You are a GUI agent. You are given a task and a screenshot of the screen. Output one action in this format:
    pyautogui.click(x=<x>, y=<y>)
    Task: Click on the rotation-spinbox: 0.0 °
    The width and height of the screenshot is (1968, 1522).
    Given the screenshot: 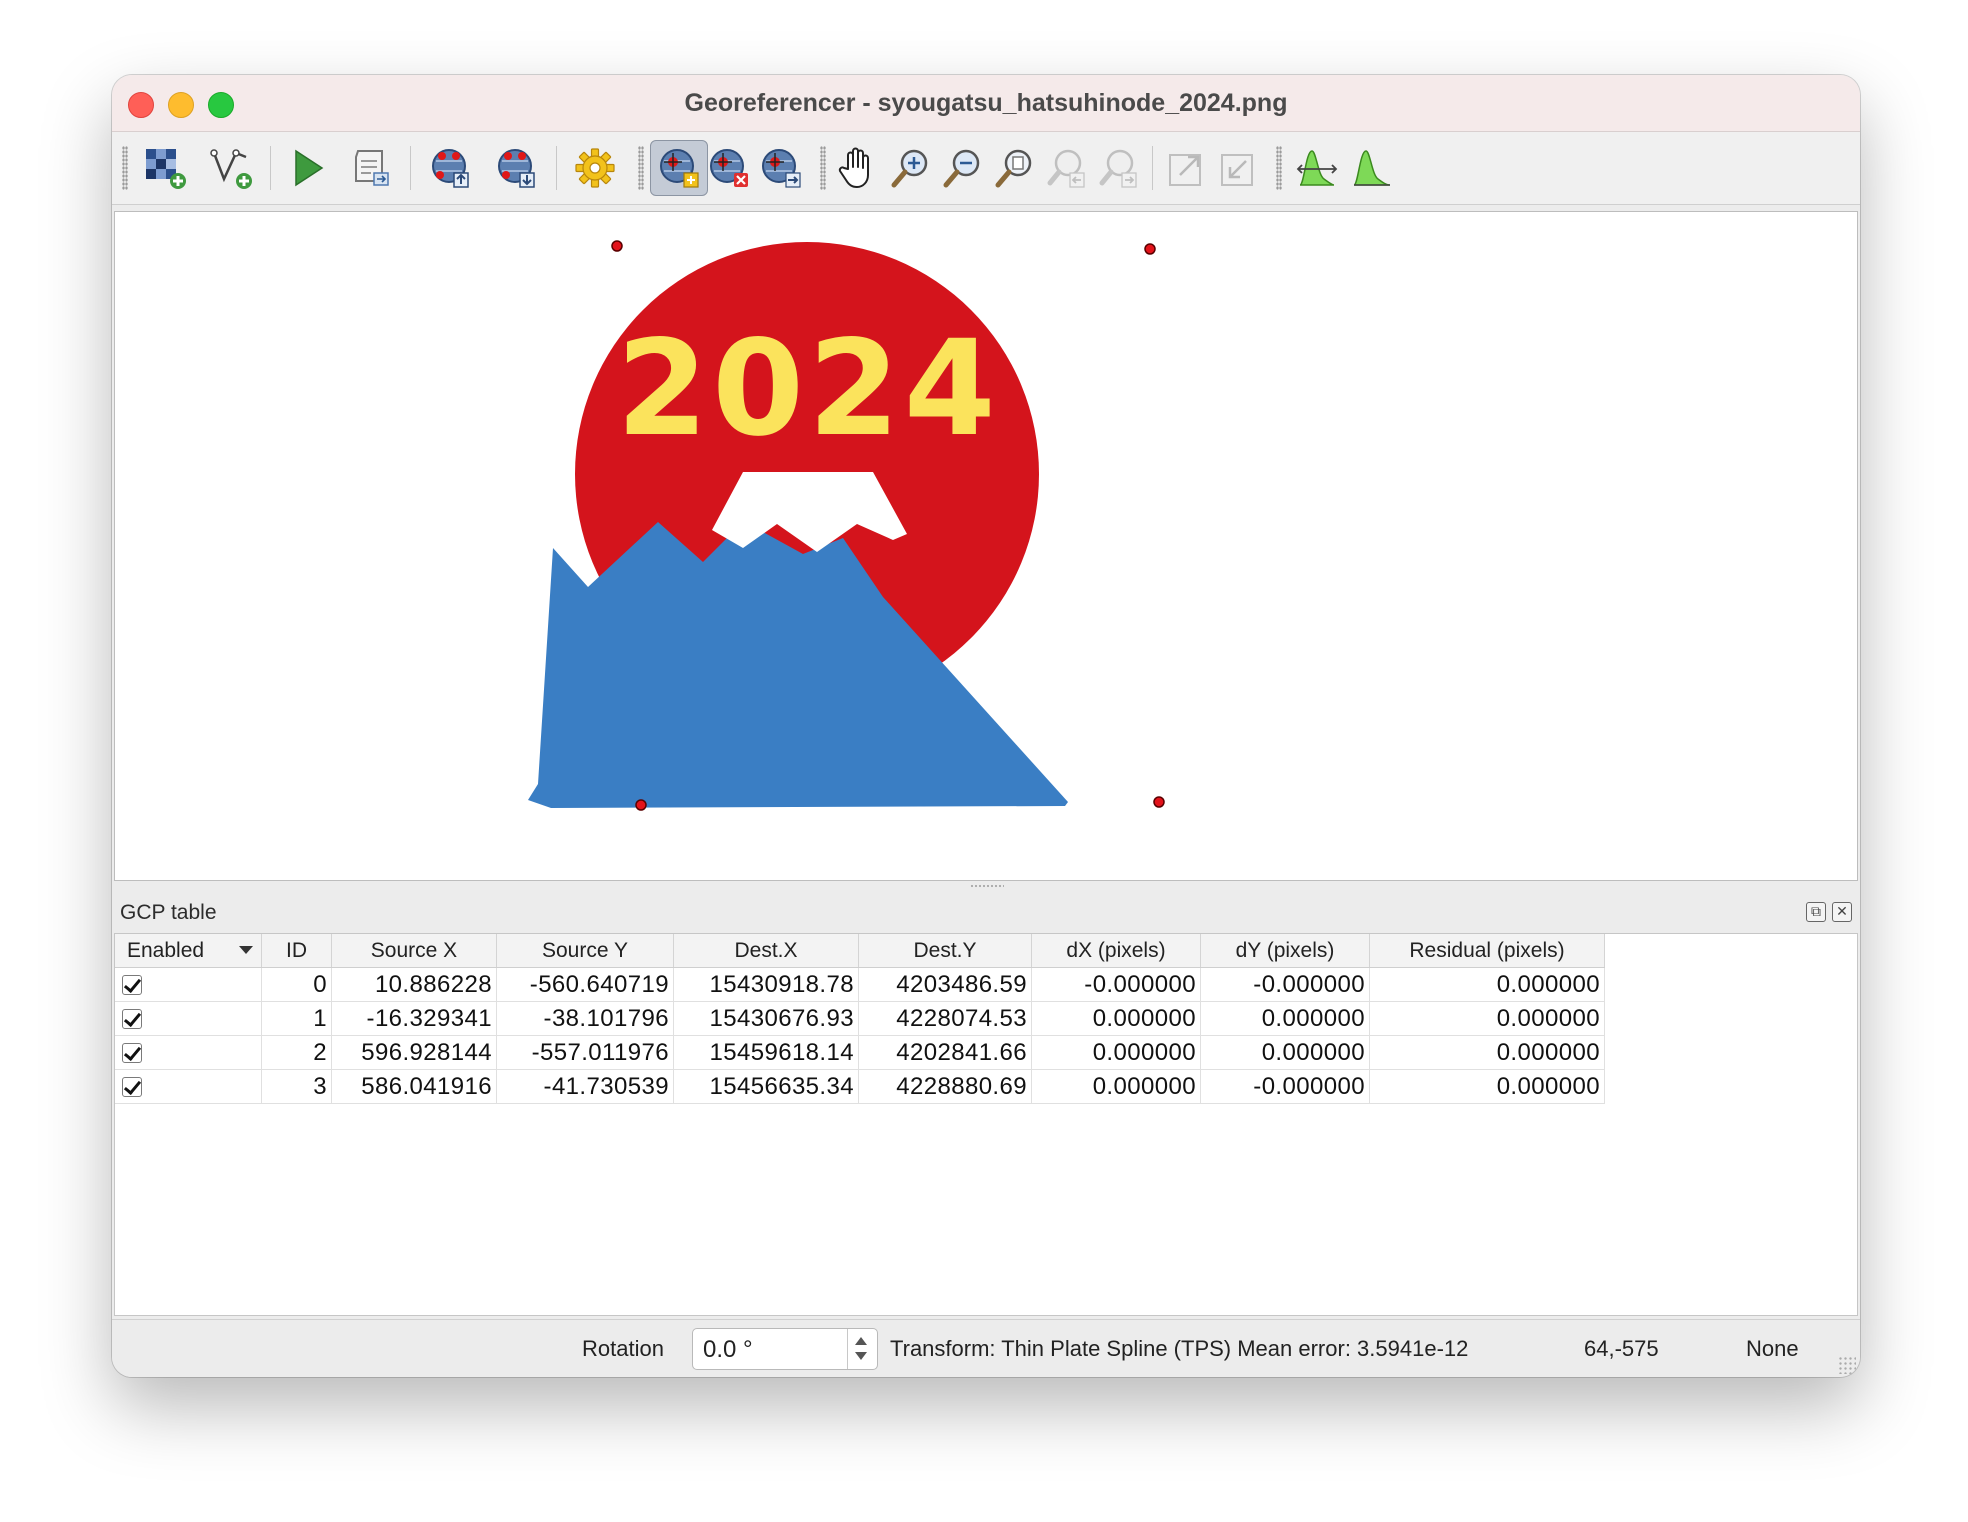 What is the action you would take?
    pyautogui.click(x=785, y=1349)
    